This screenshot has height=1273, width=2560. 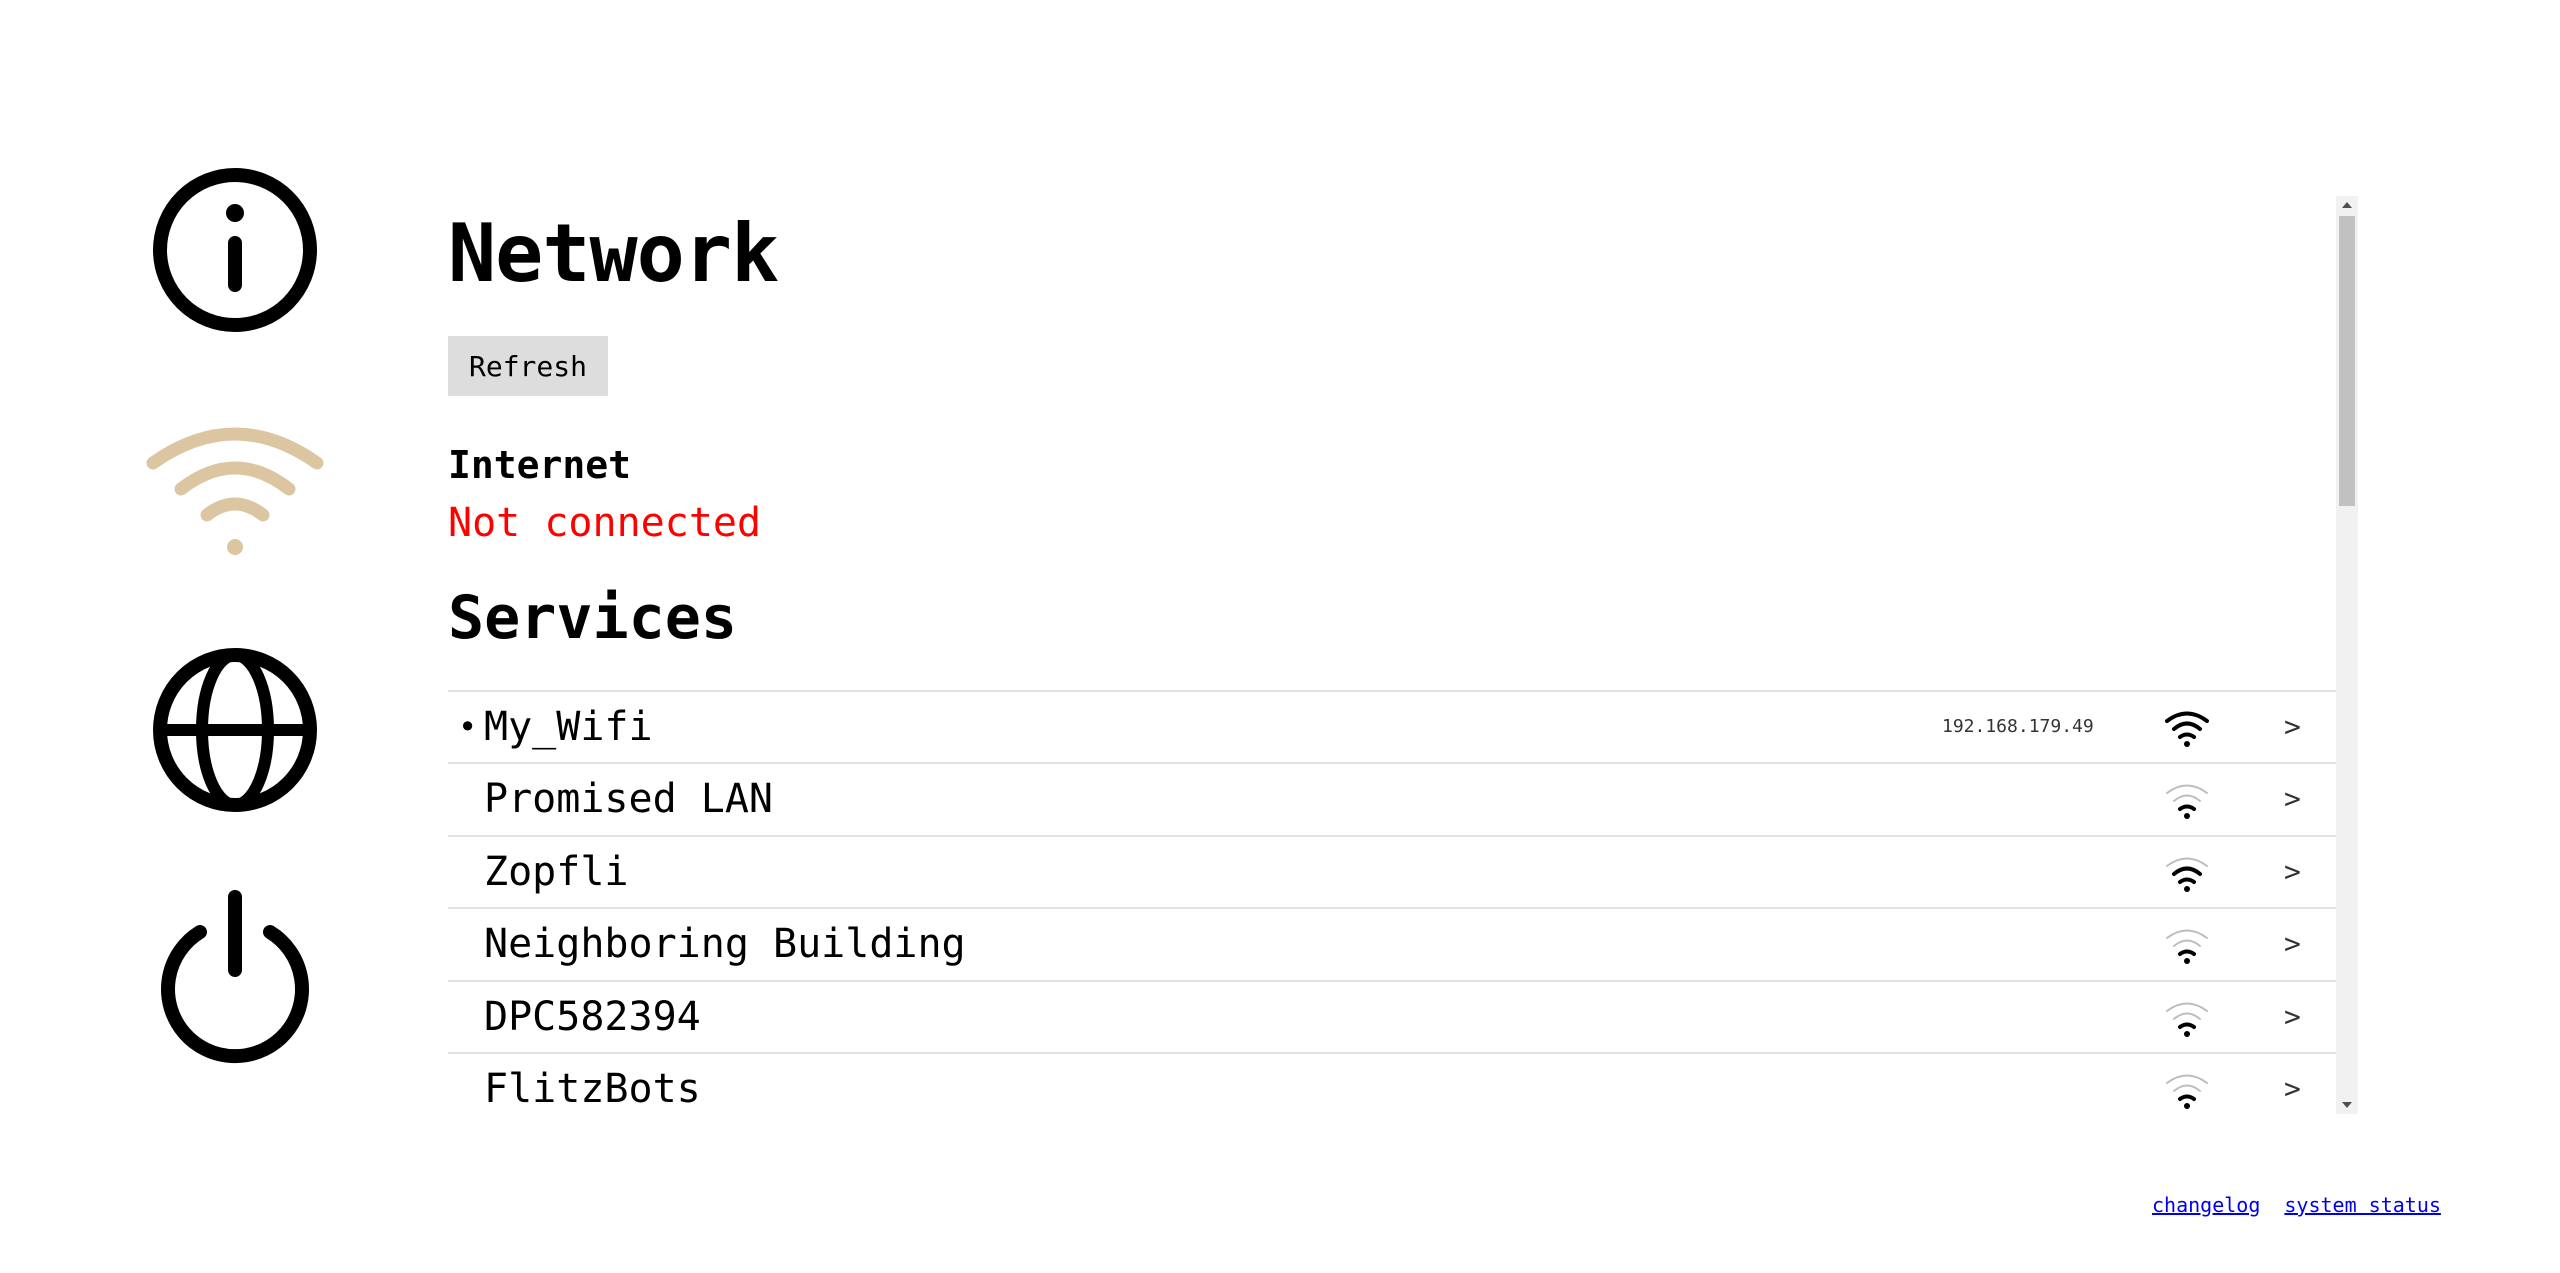 What do you see at coordinates (1392, 945) in the screenshot?
I see `service-row: Neighboring Building >` at bounding box center [1392, 945].